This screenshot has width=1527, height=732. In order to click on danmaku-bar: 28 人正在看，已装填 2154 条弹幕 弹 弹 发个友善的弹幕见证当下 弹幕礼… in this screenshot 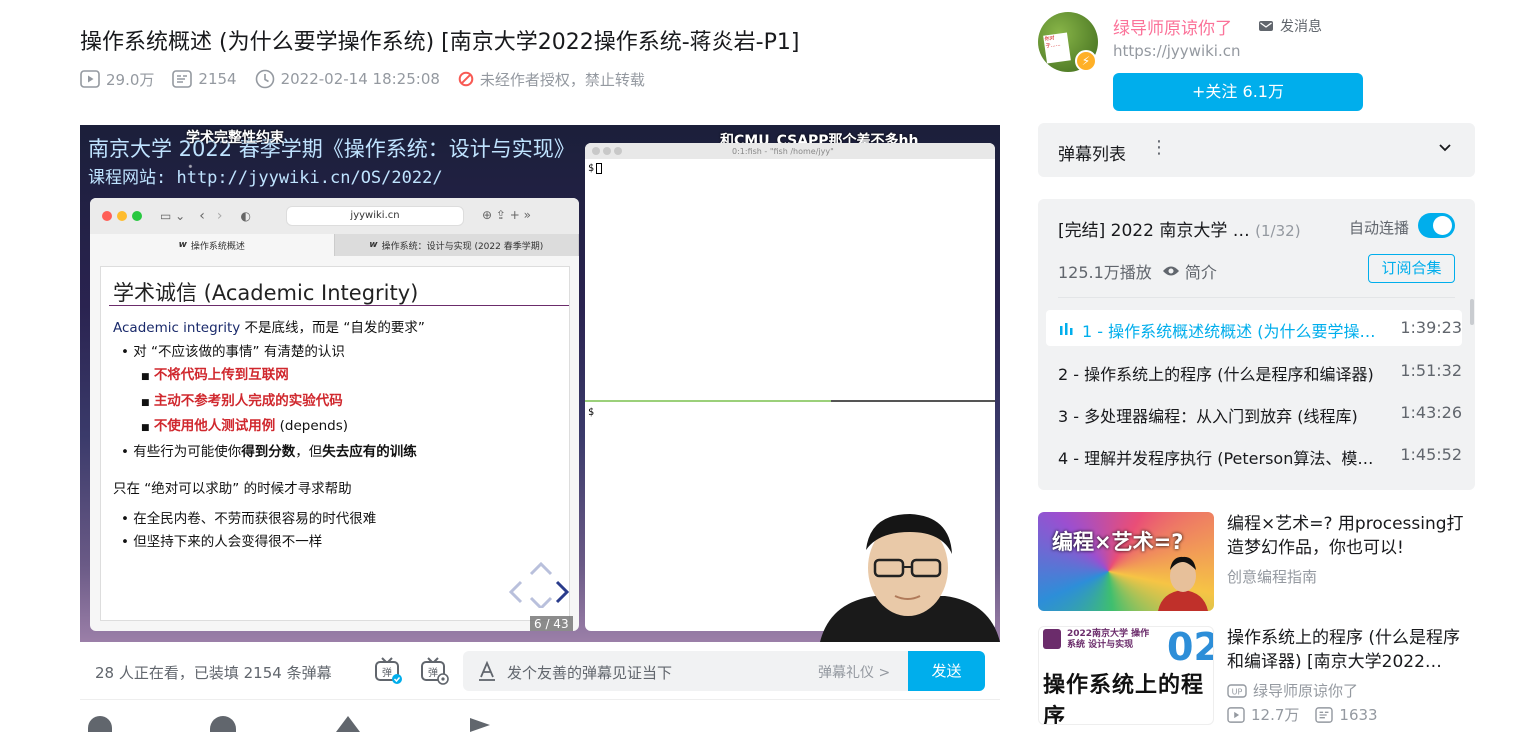, I will do `click(540, 671)`.